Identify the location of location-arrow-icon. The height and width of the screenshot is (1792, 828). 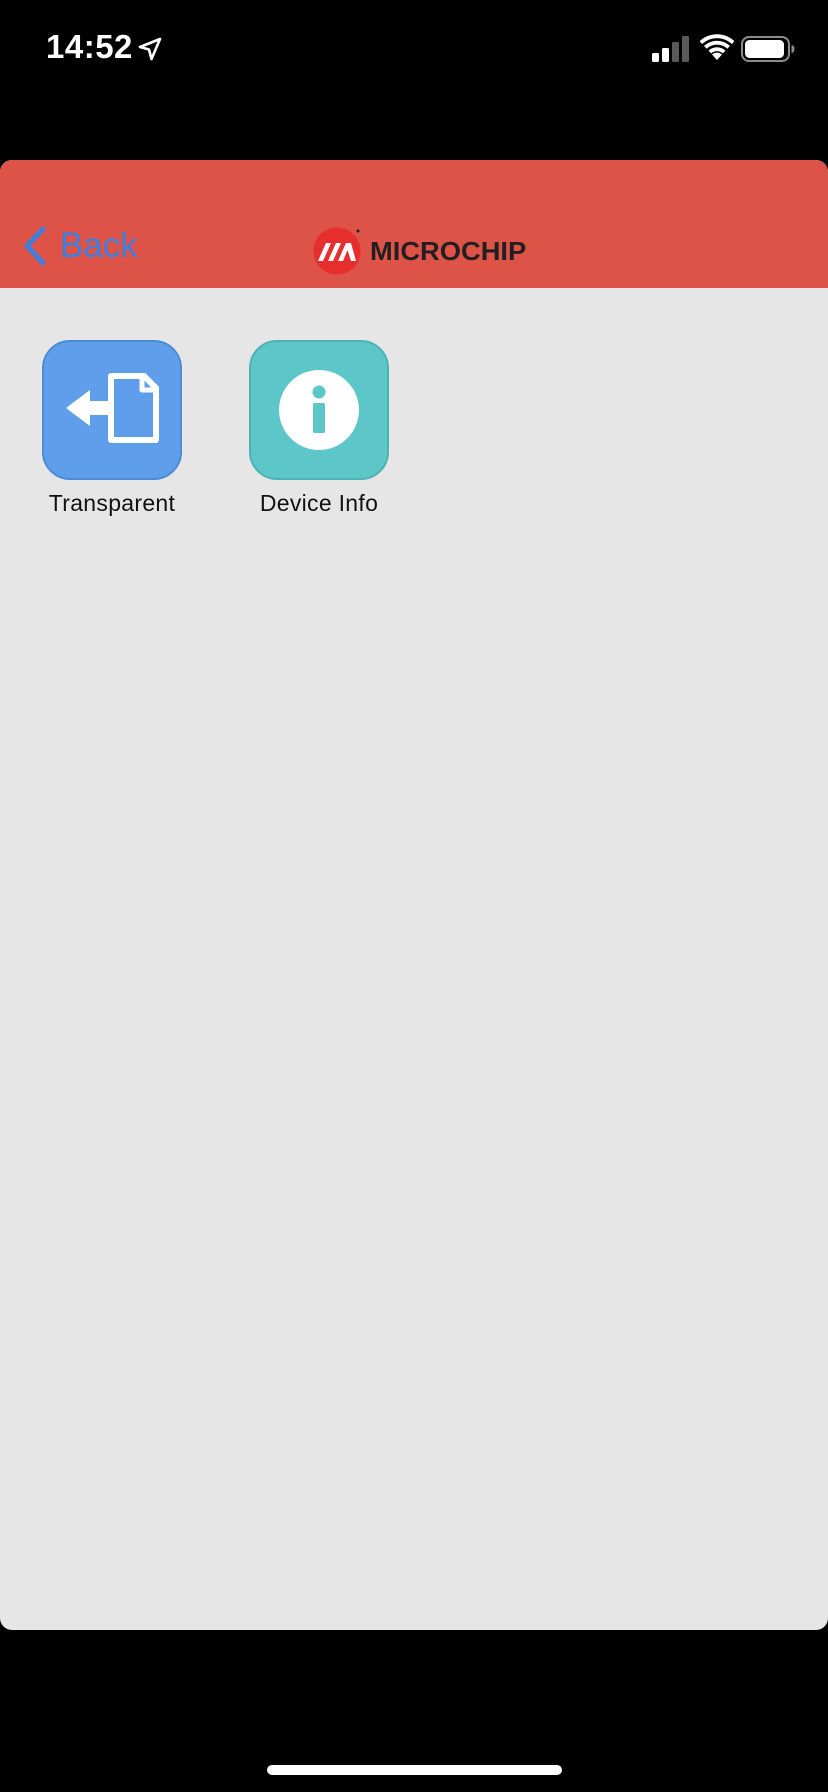
(150, 49).